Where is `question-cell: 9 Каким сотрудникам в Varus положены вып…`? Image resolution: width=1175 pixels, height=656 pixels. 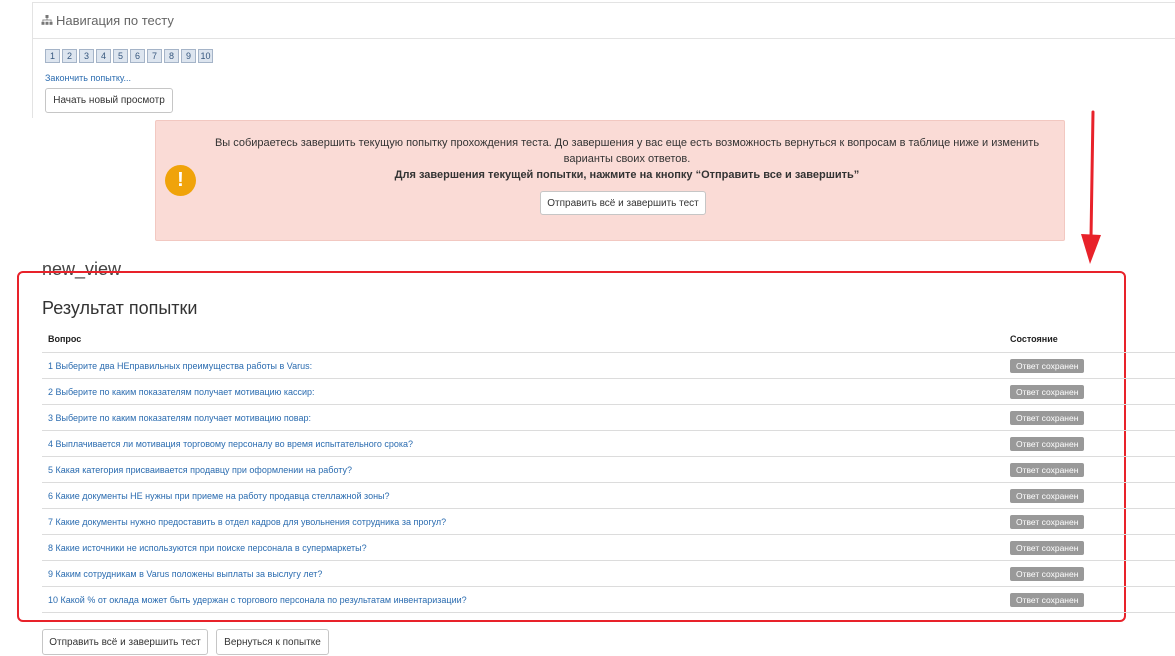
question-cell: 9 Каким сотрудникам в Varus положены вып… is located at coordinates (523, 573).